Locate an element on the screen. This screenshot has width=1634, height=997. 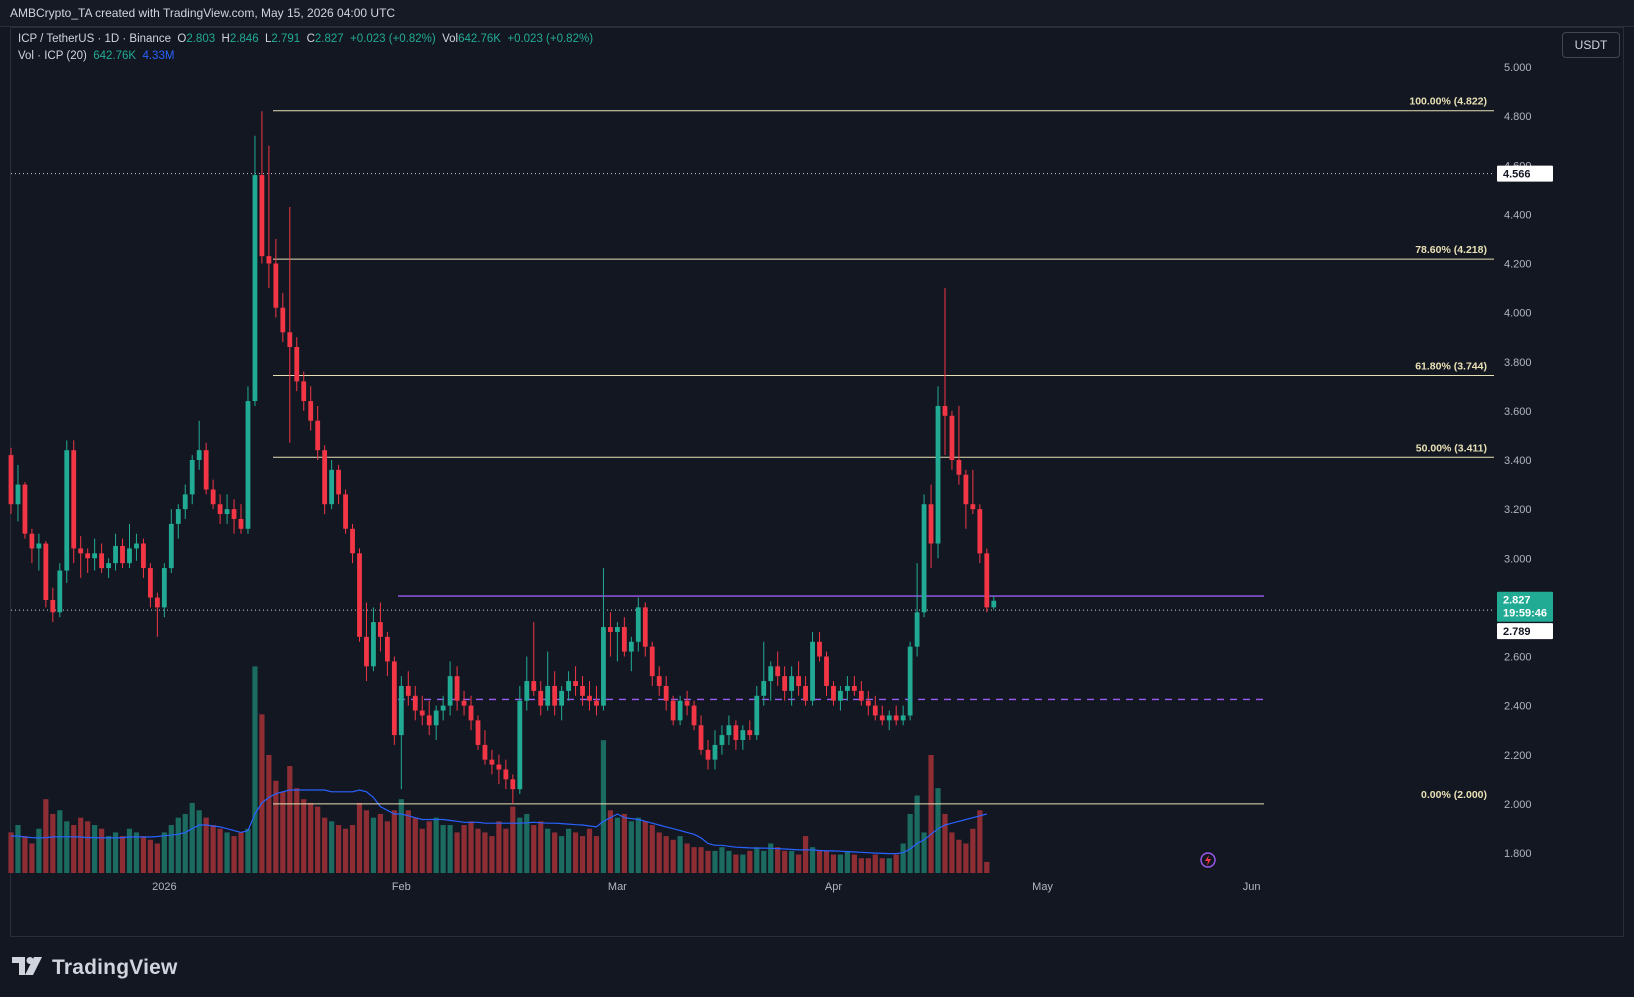
fib-level-label: 78.60% (4.218) is located at coordinates (1451, 250).